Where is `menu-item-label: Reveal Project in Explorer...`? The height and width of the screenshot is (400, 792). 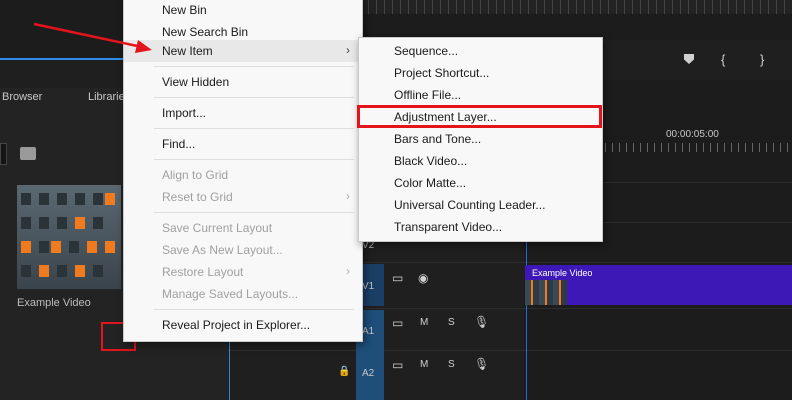 menu-item-label: Reveal Project in Explorer... is located at coordinates (236, 325).